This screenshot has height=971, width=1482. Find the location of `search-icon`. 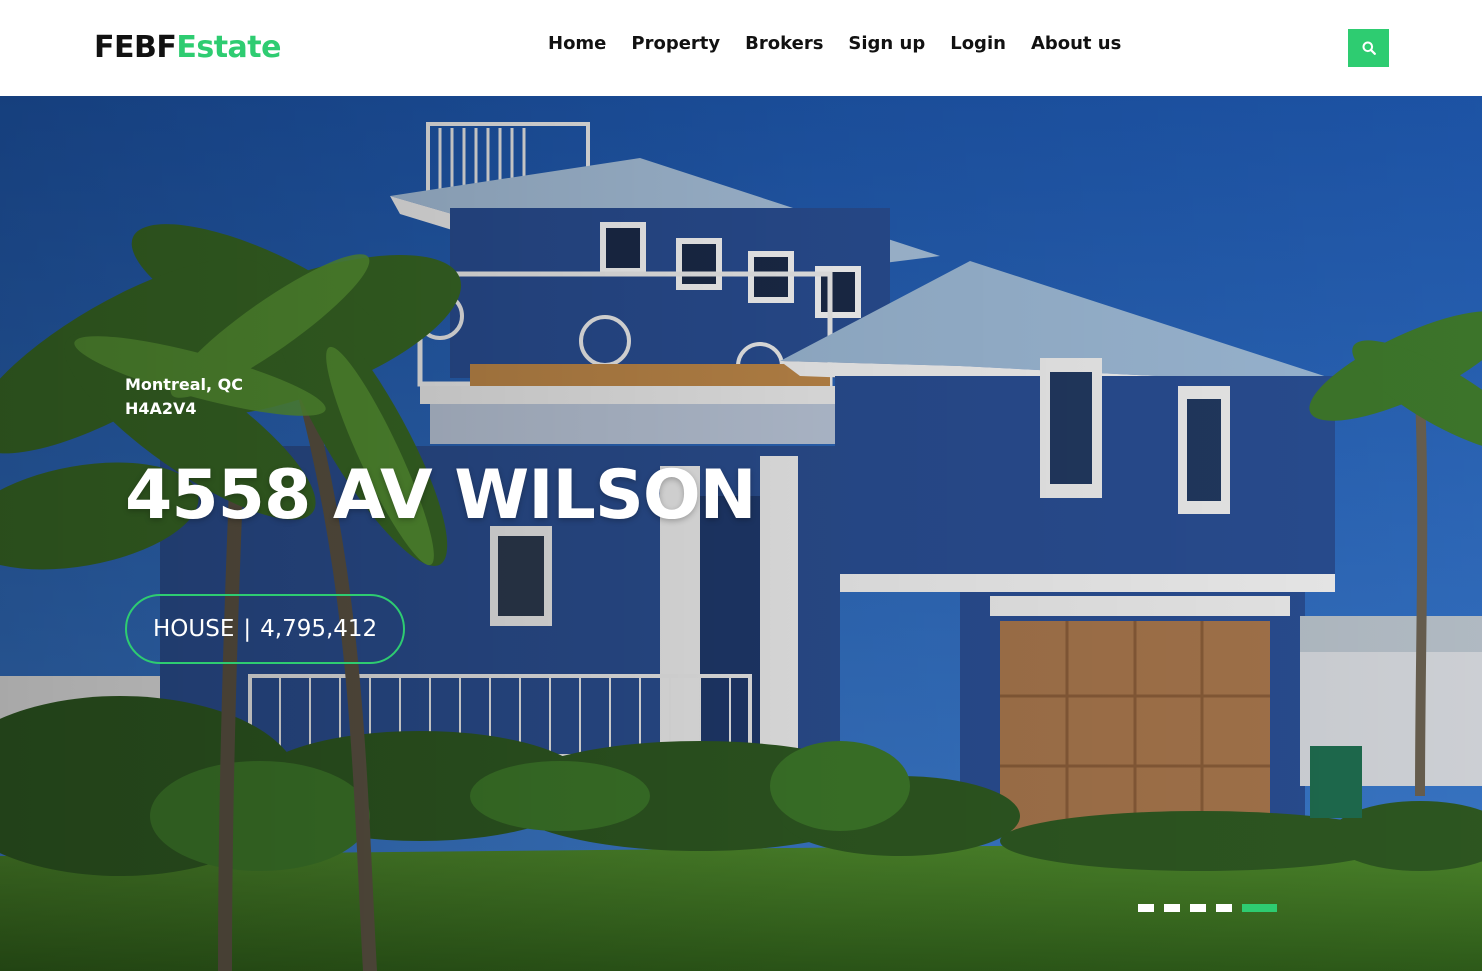

search-icon is located at coordinates (1369, 48).